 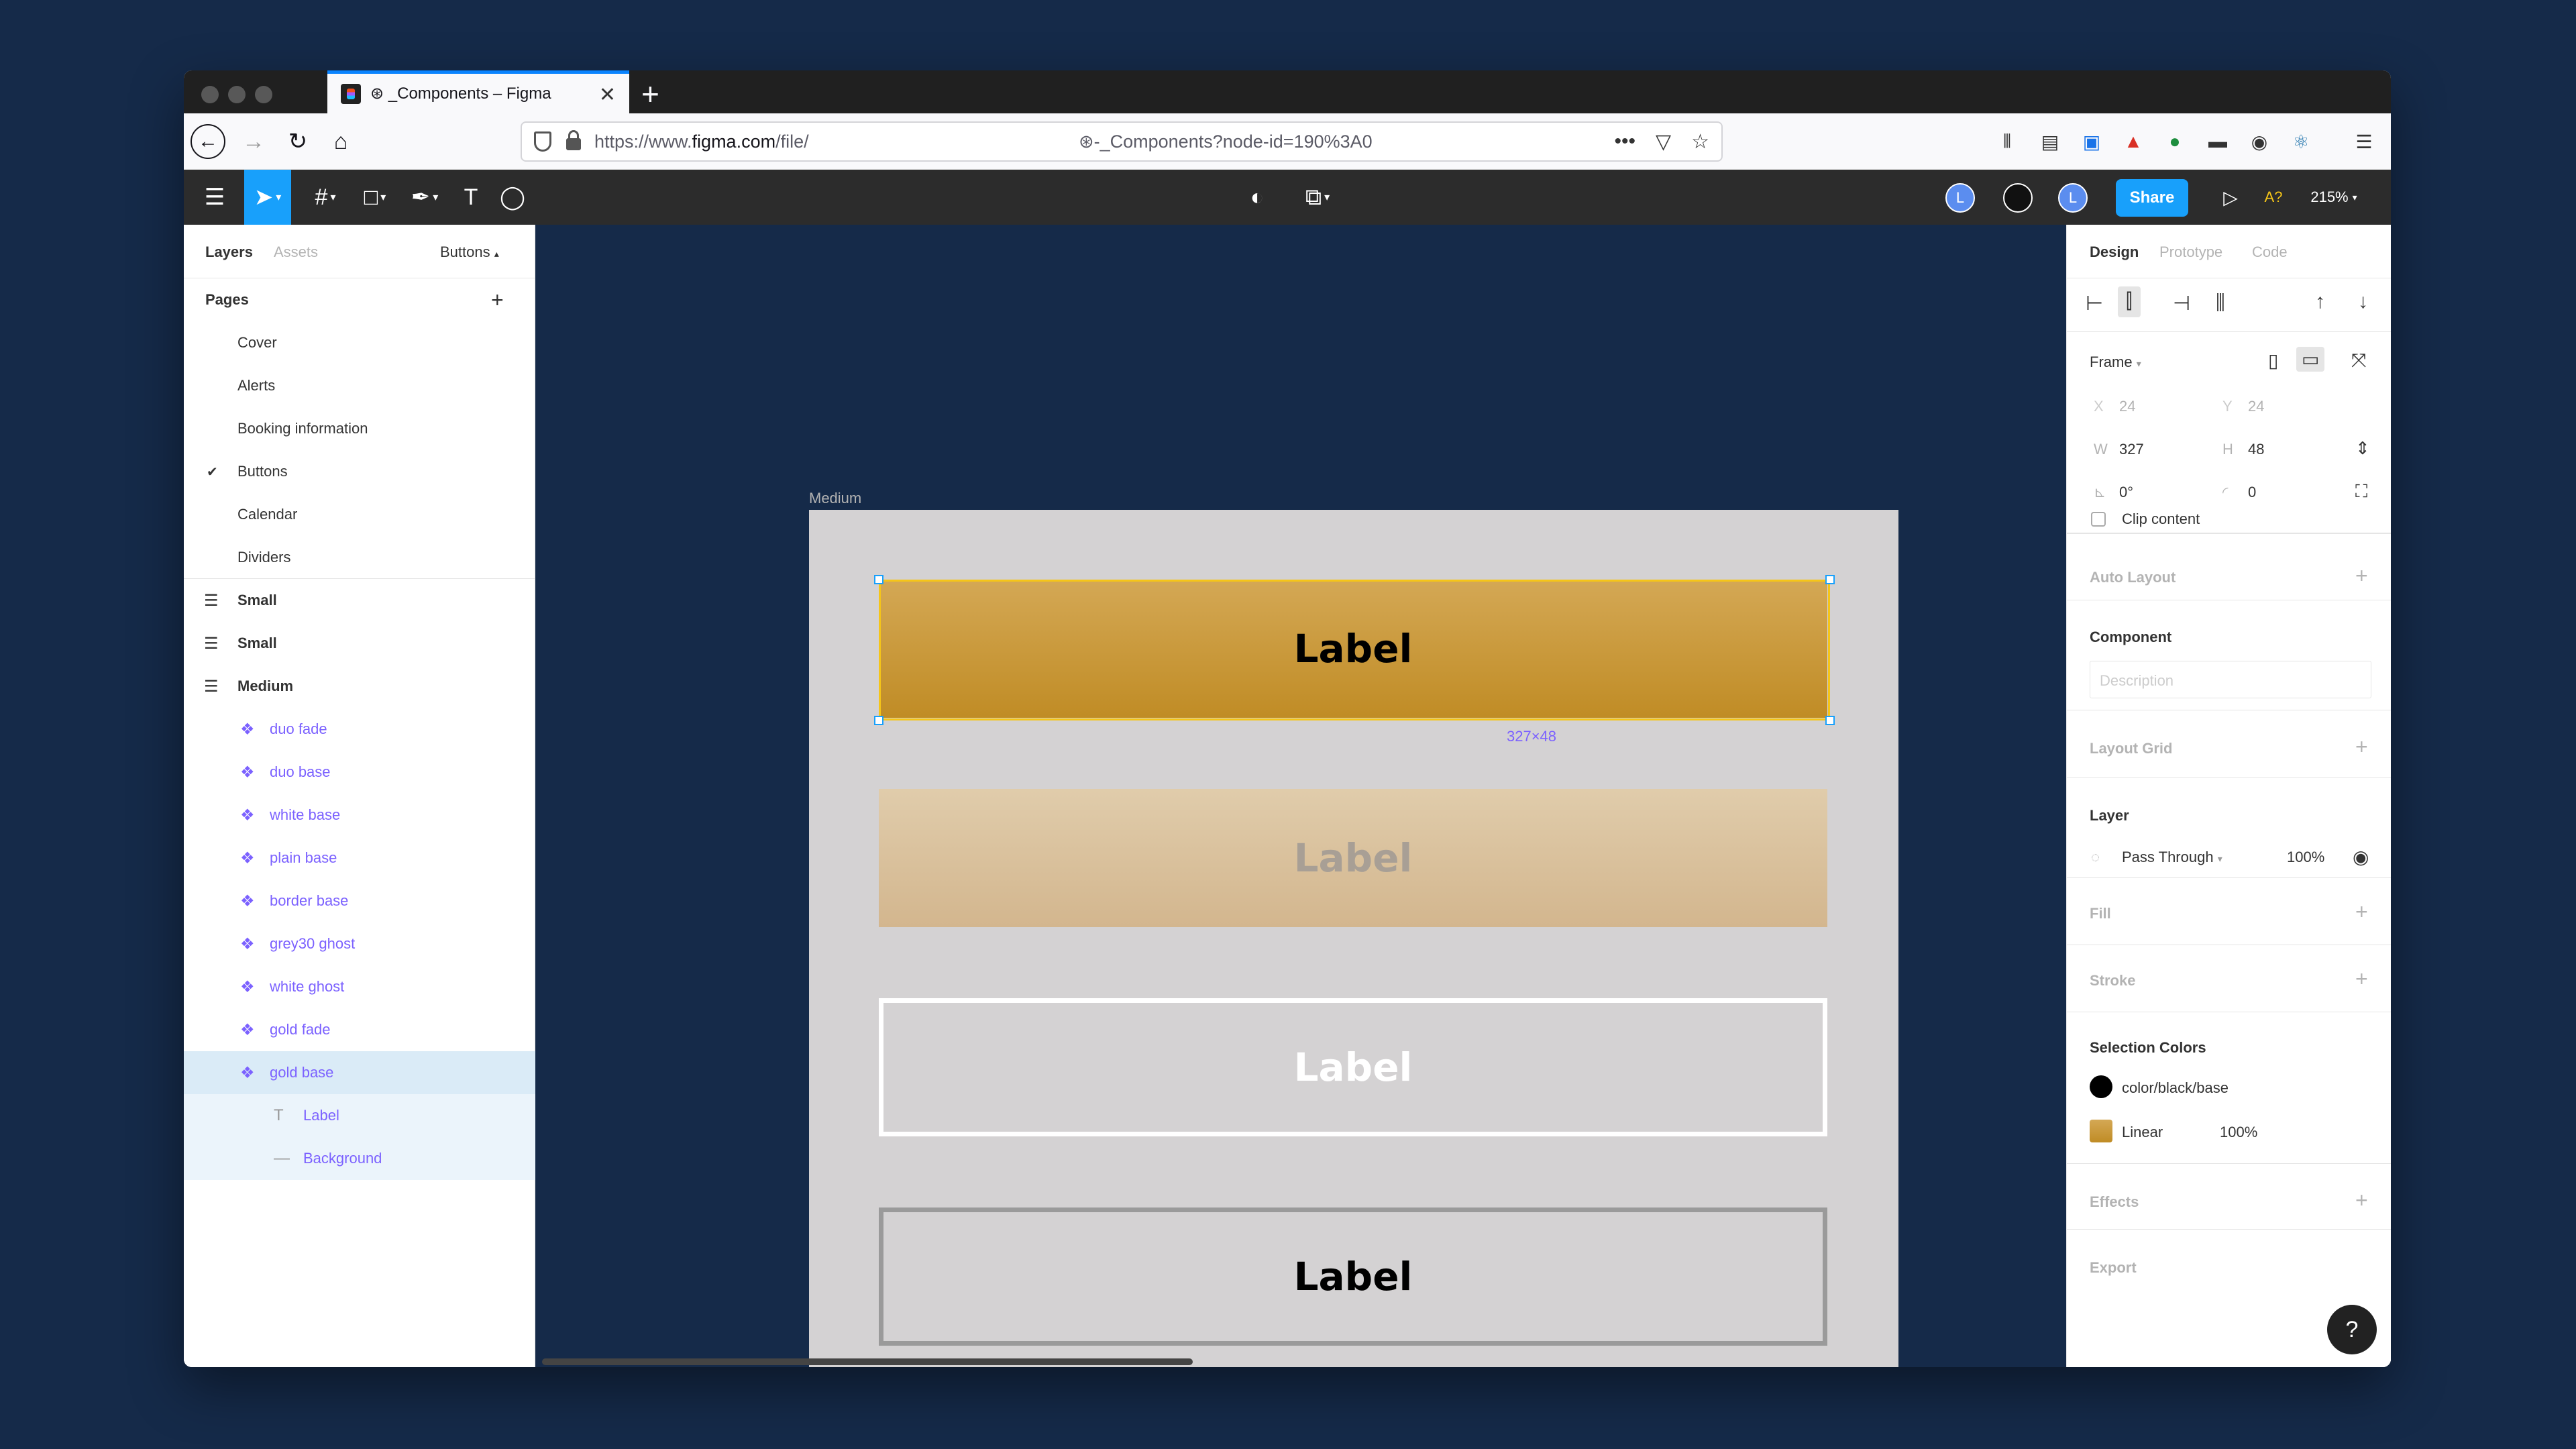 What do you see at coordinates (253, 141) in the screenshot?
I see `forward-icon: →` at bounding box center [253, 141].